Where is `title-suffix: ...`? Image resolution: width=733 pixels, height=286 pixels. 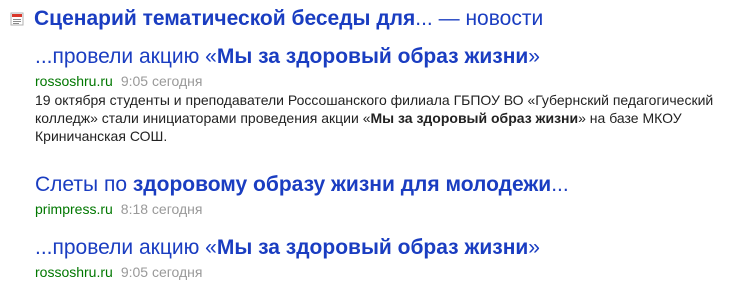 title-suffix: ... is located at coordinates (560, 184).